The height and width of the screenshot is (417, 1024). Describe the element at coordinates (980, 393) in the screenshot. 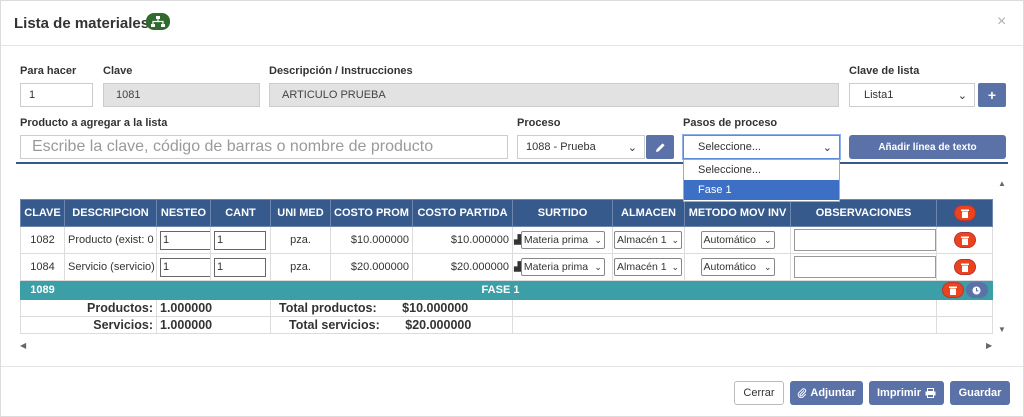

I see `guardar-button: Guardar` at that location.